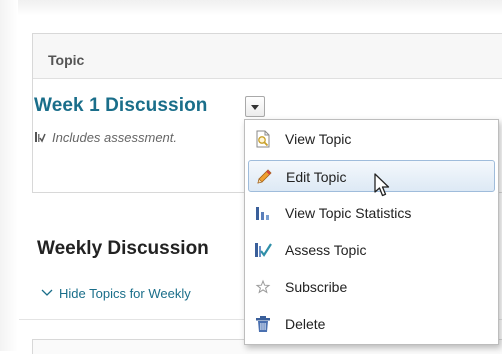  Describe the element at coordinates (267, 56) in the screenshot. I see `topic-column-header: Topic` at that location.